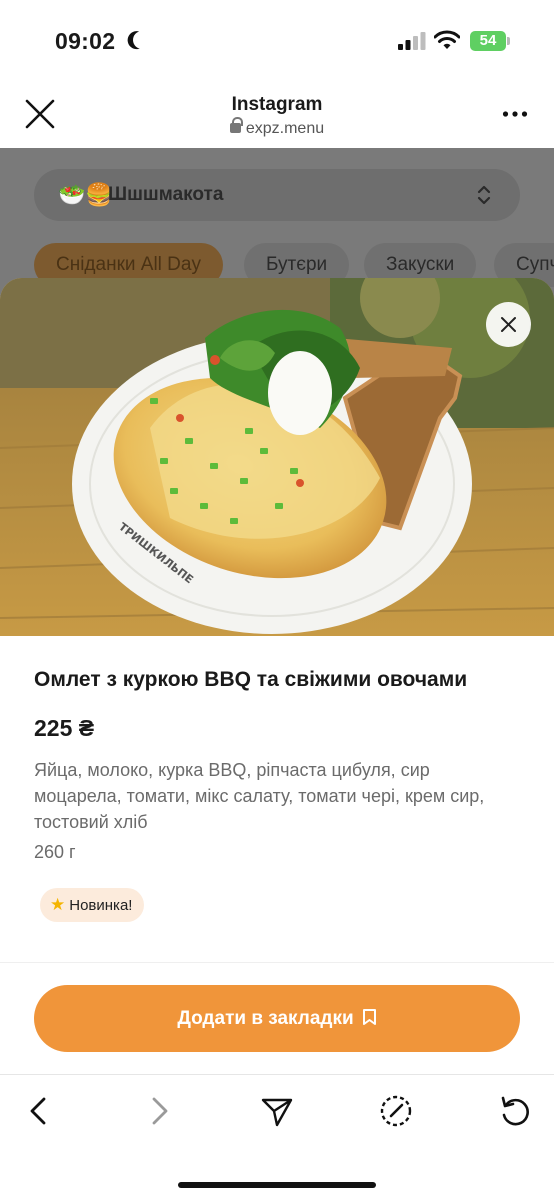 The width and height of the screenshot is (554, 1200). I want to click on url-text: expz.menu, so click(285, 128).